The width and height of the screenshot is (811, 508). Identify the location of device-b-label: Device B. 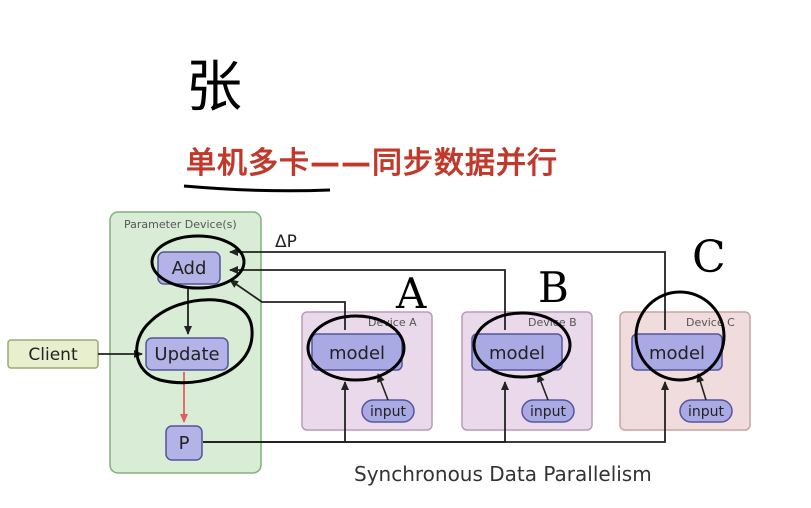
(552, 322).